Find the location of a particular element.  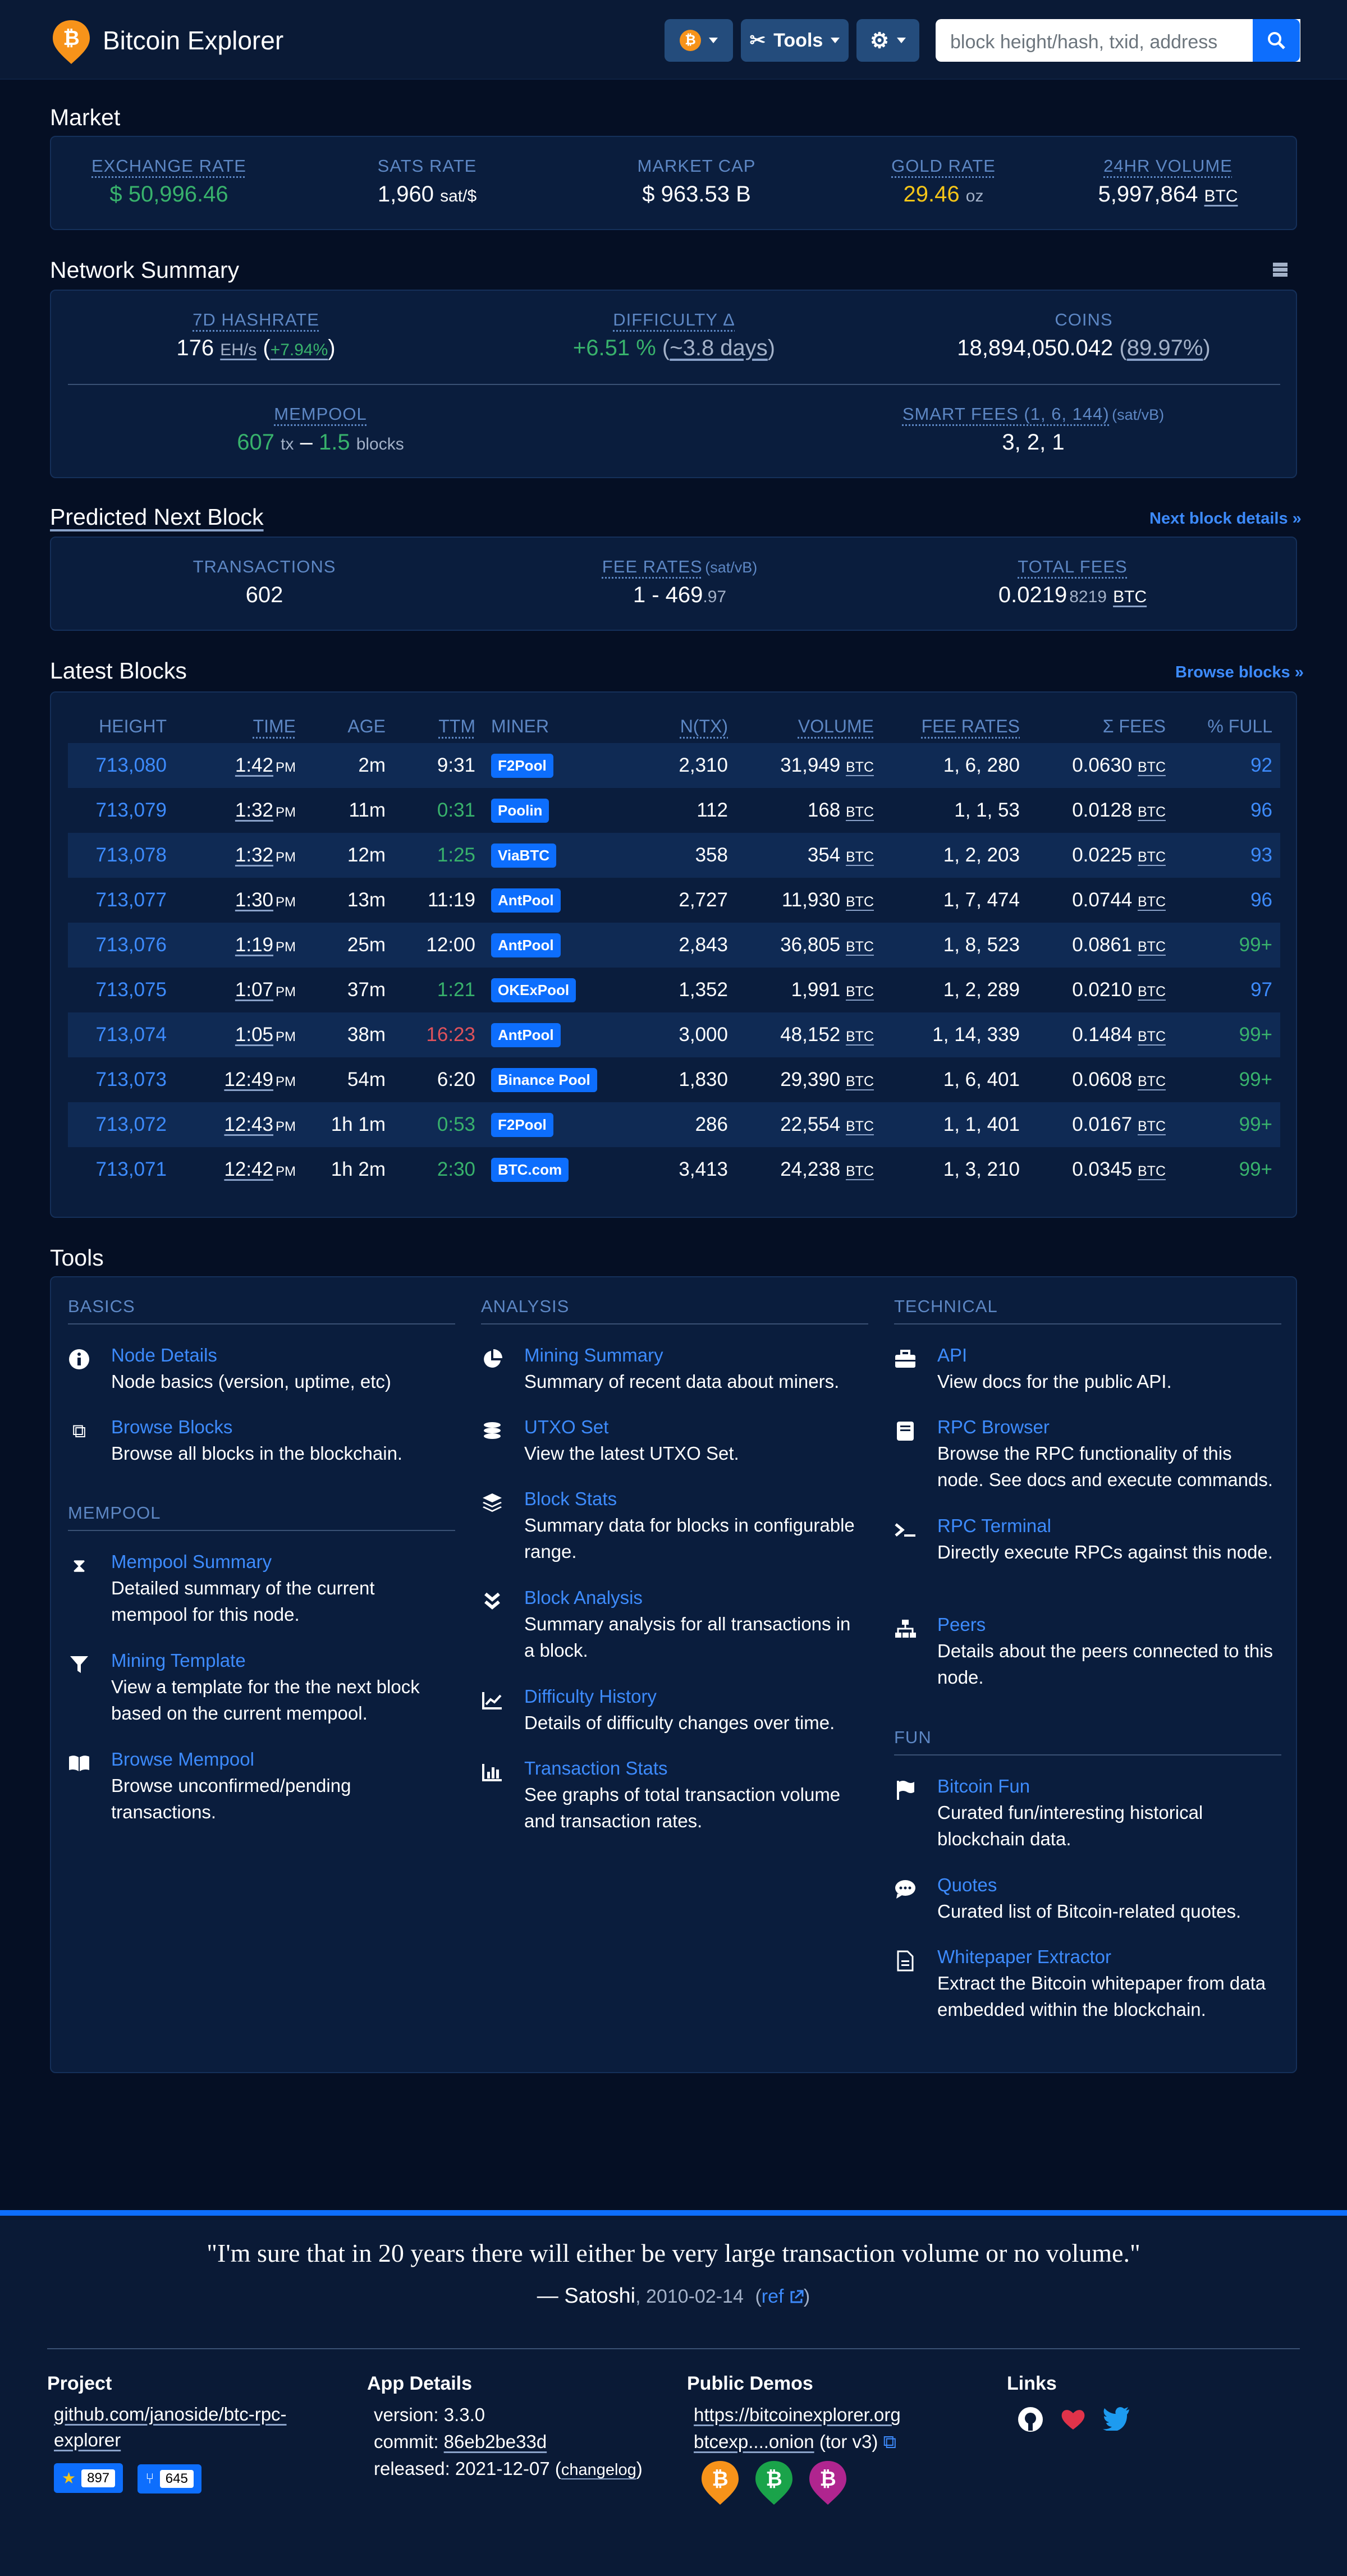

miner-badge: ViaBTC is located at coordinates (524, 856).